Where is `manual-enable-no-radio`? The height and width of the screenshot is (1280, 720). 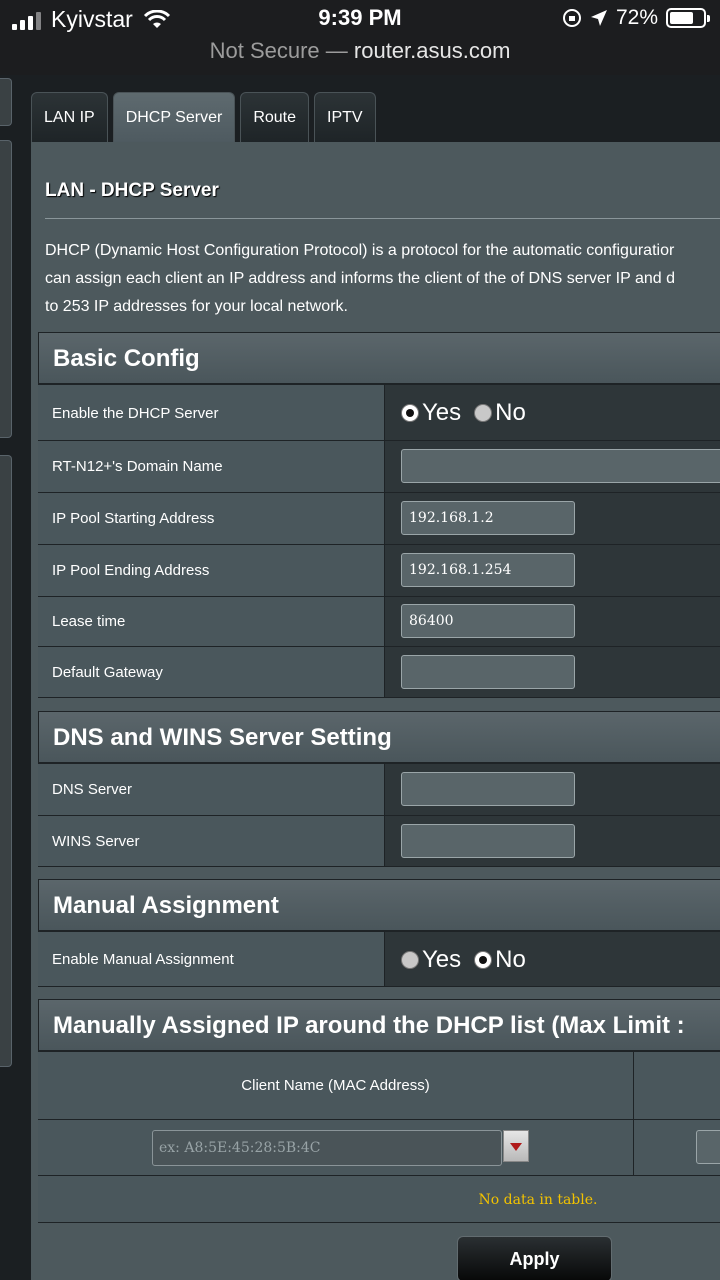
manual-enable-no-radio is located at coordinates (483, 960).